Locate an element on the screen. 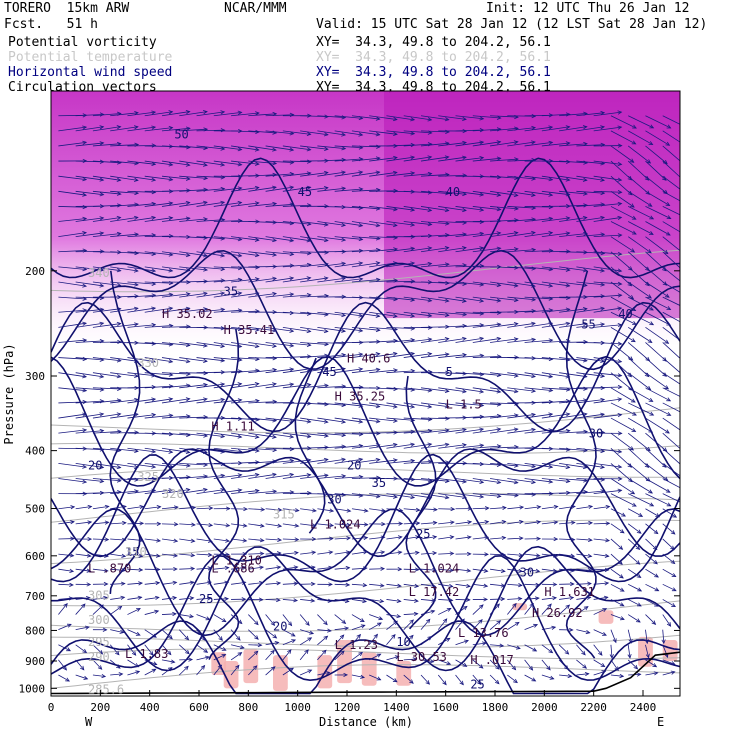 This screenshot has width=740, height=740. x-tick-label: 1600 is located at coordinates (445, 707).